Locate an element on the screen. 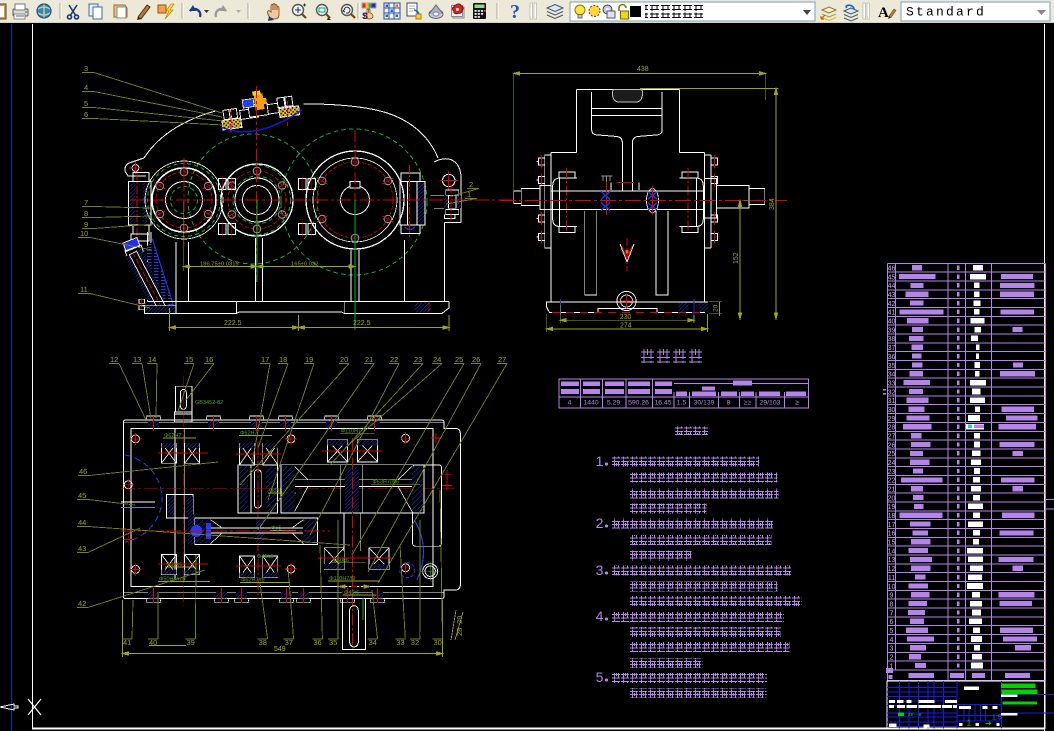  svg-text: 38 is located at coordinates (892, 339).